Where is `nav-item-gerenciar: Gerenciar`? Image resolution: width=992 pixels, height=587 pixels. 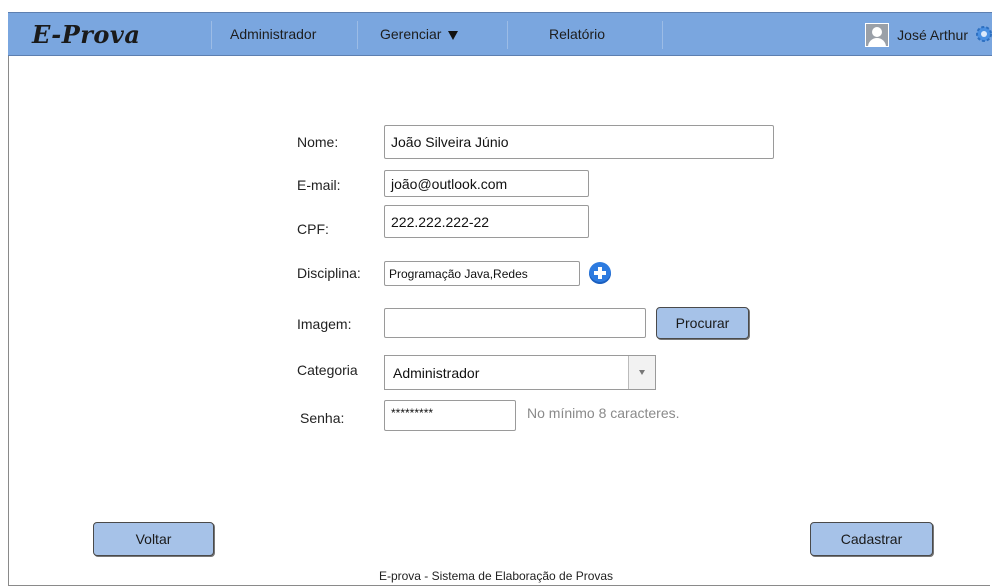 nav-item-gerenciar: Gerenciar is located at coordinates (419, 34).